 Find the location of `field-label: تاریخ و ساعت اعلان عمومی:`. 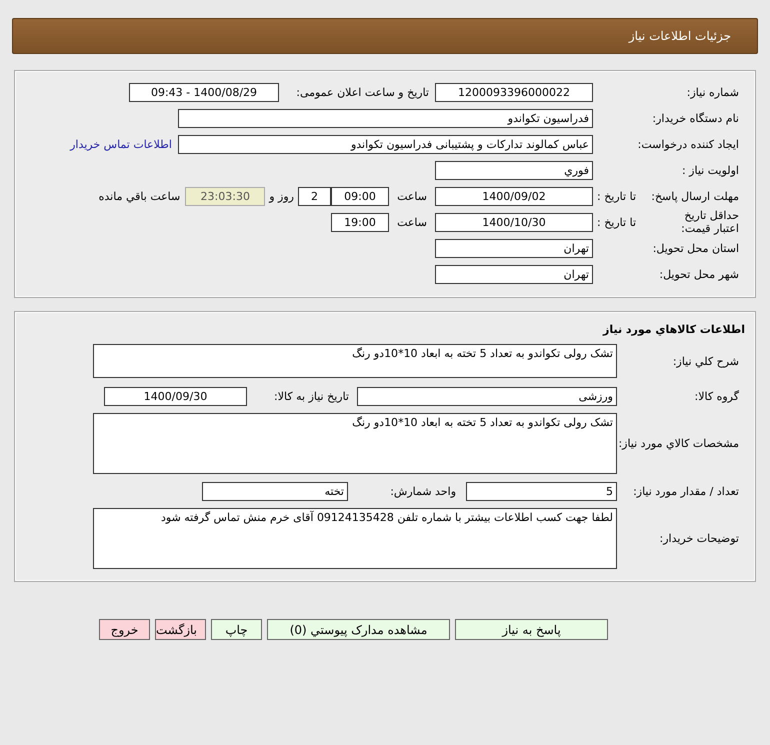

field-label: تاریخ و ساعت اعلان عمومی: is located at coordinates (362, 92).